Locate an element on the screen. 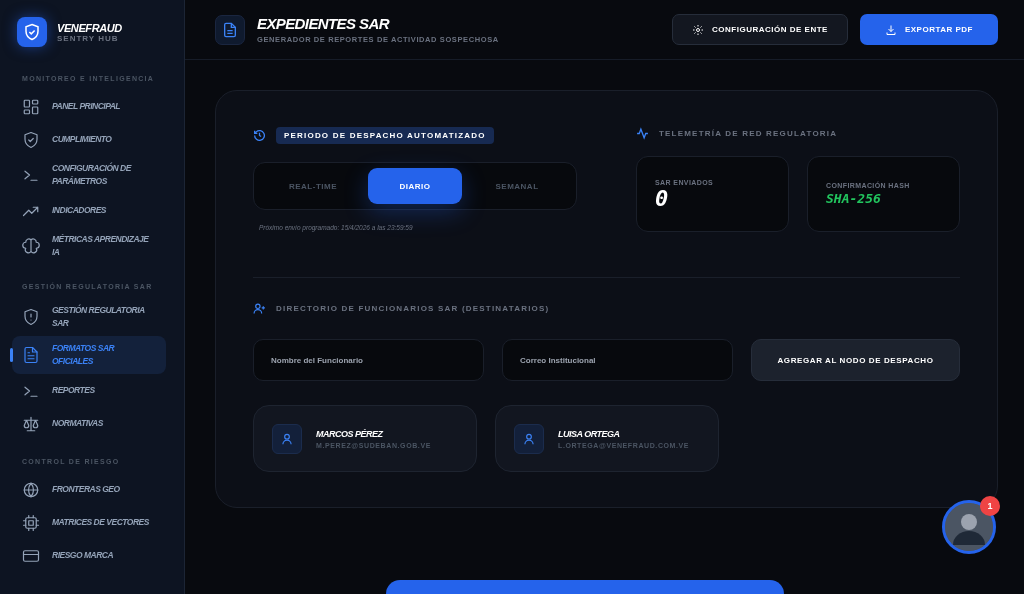  export-button: EXPORTAR PDF is located at coordinates (928, 29).